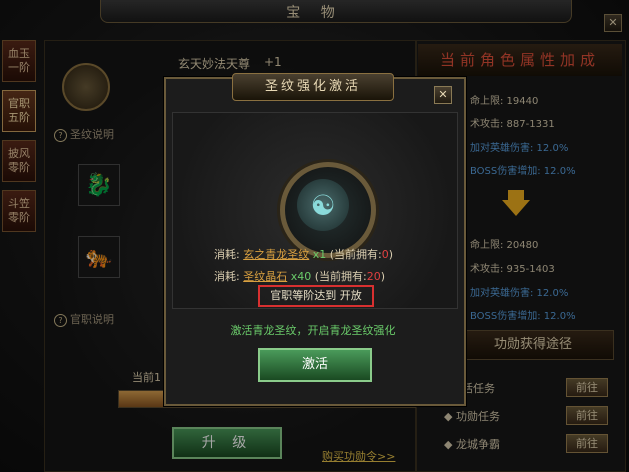  I want to click on dragon-emblem-icon: ☯, so click(323, 205).